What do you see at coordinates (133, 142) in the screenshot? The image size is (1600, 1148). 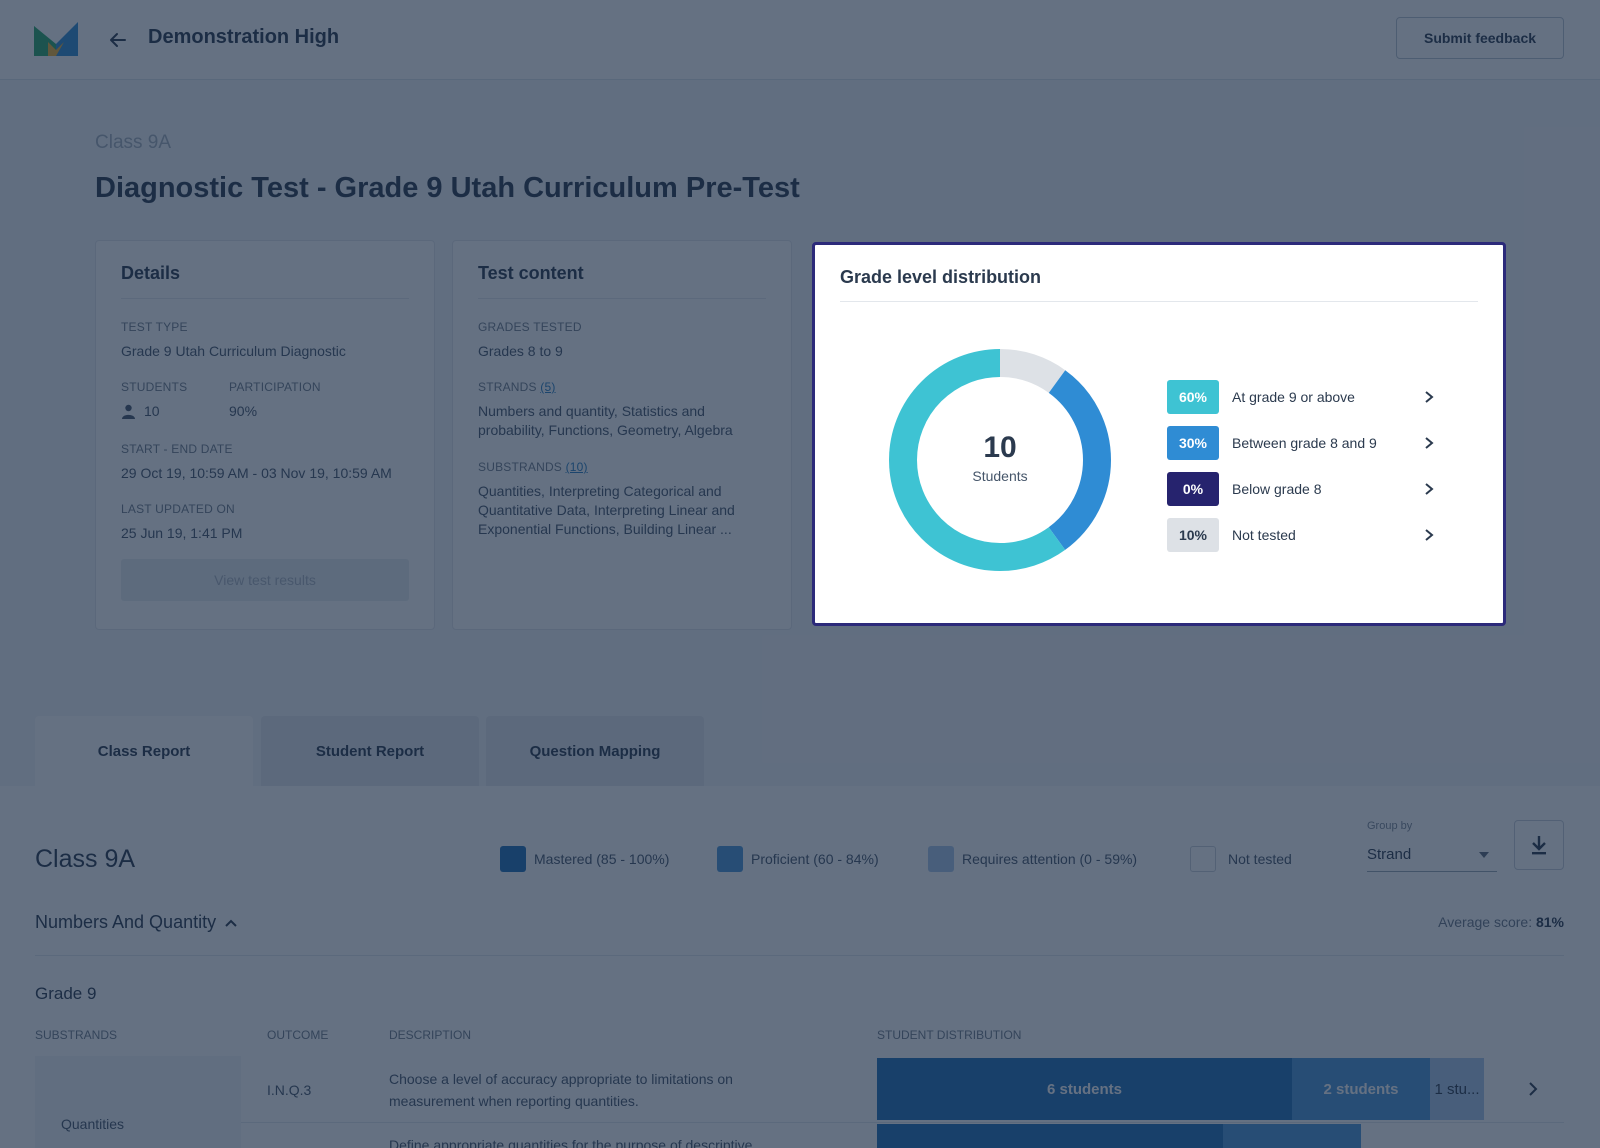 I see `class-subtitle: Class 9A` at bounding box center [133, 142].